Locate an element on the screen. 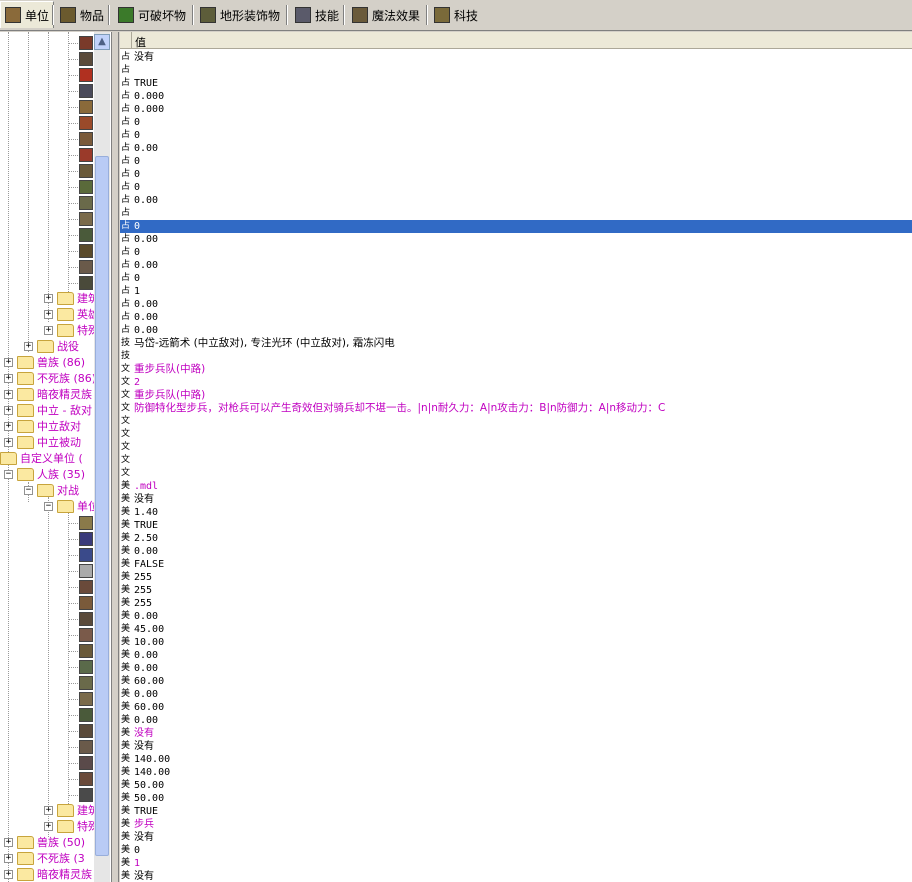 This screenshot has width=912, height=882. tree-node: + 中立敌对 is located at coordinates (42, 426).